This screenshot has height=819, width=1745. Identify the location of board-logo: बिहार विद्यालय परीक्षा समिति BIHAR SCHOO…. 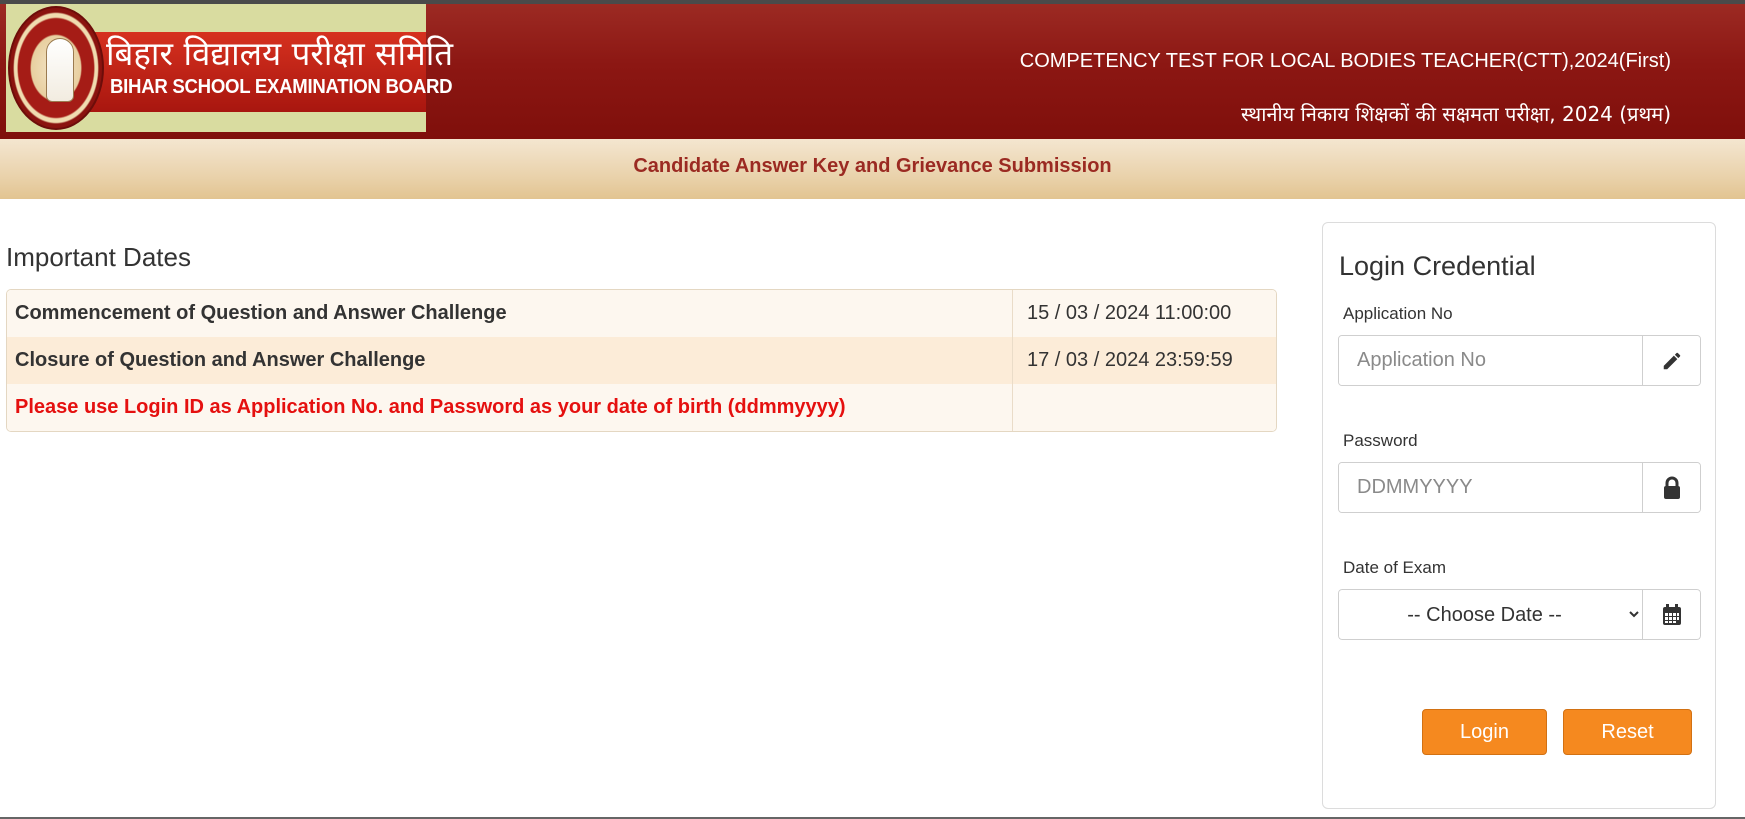
(229, 68).